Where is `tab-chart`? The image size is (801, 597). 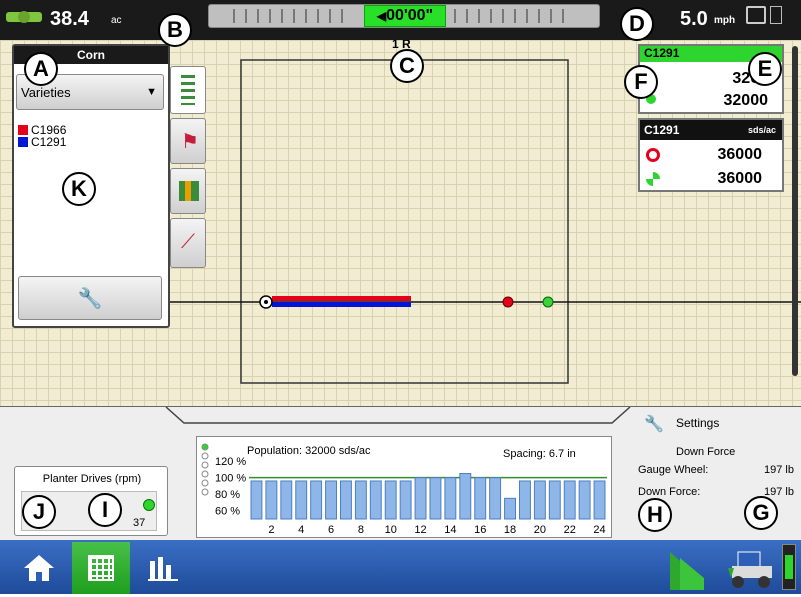
tab-chart is located at coordinates (188, 191).